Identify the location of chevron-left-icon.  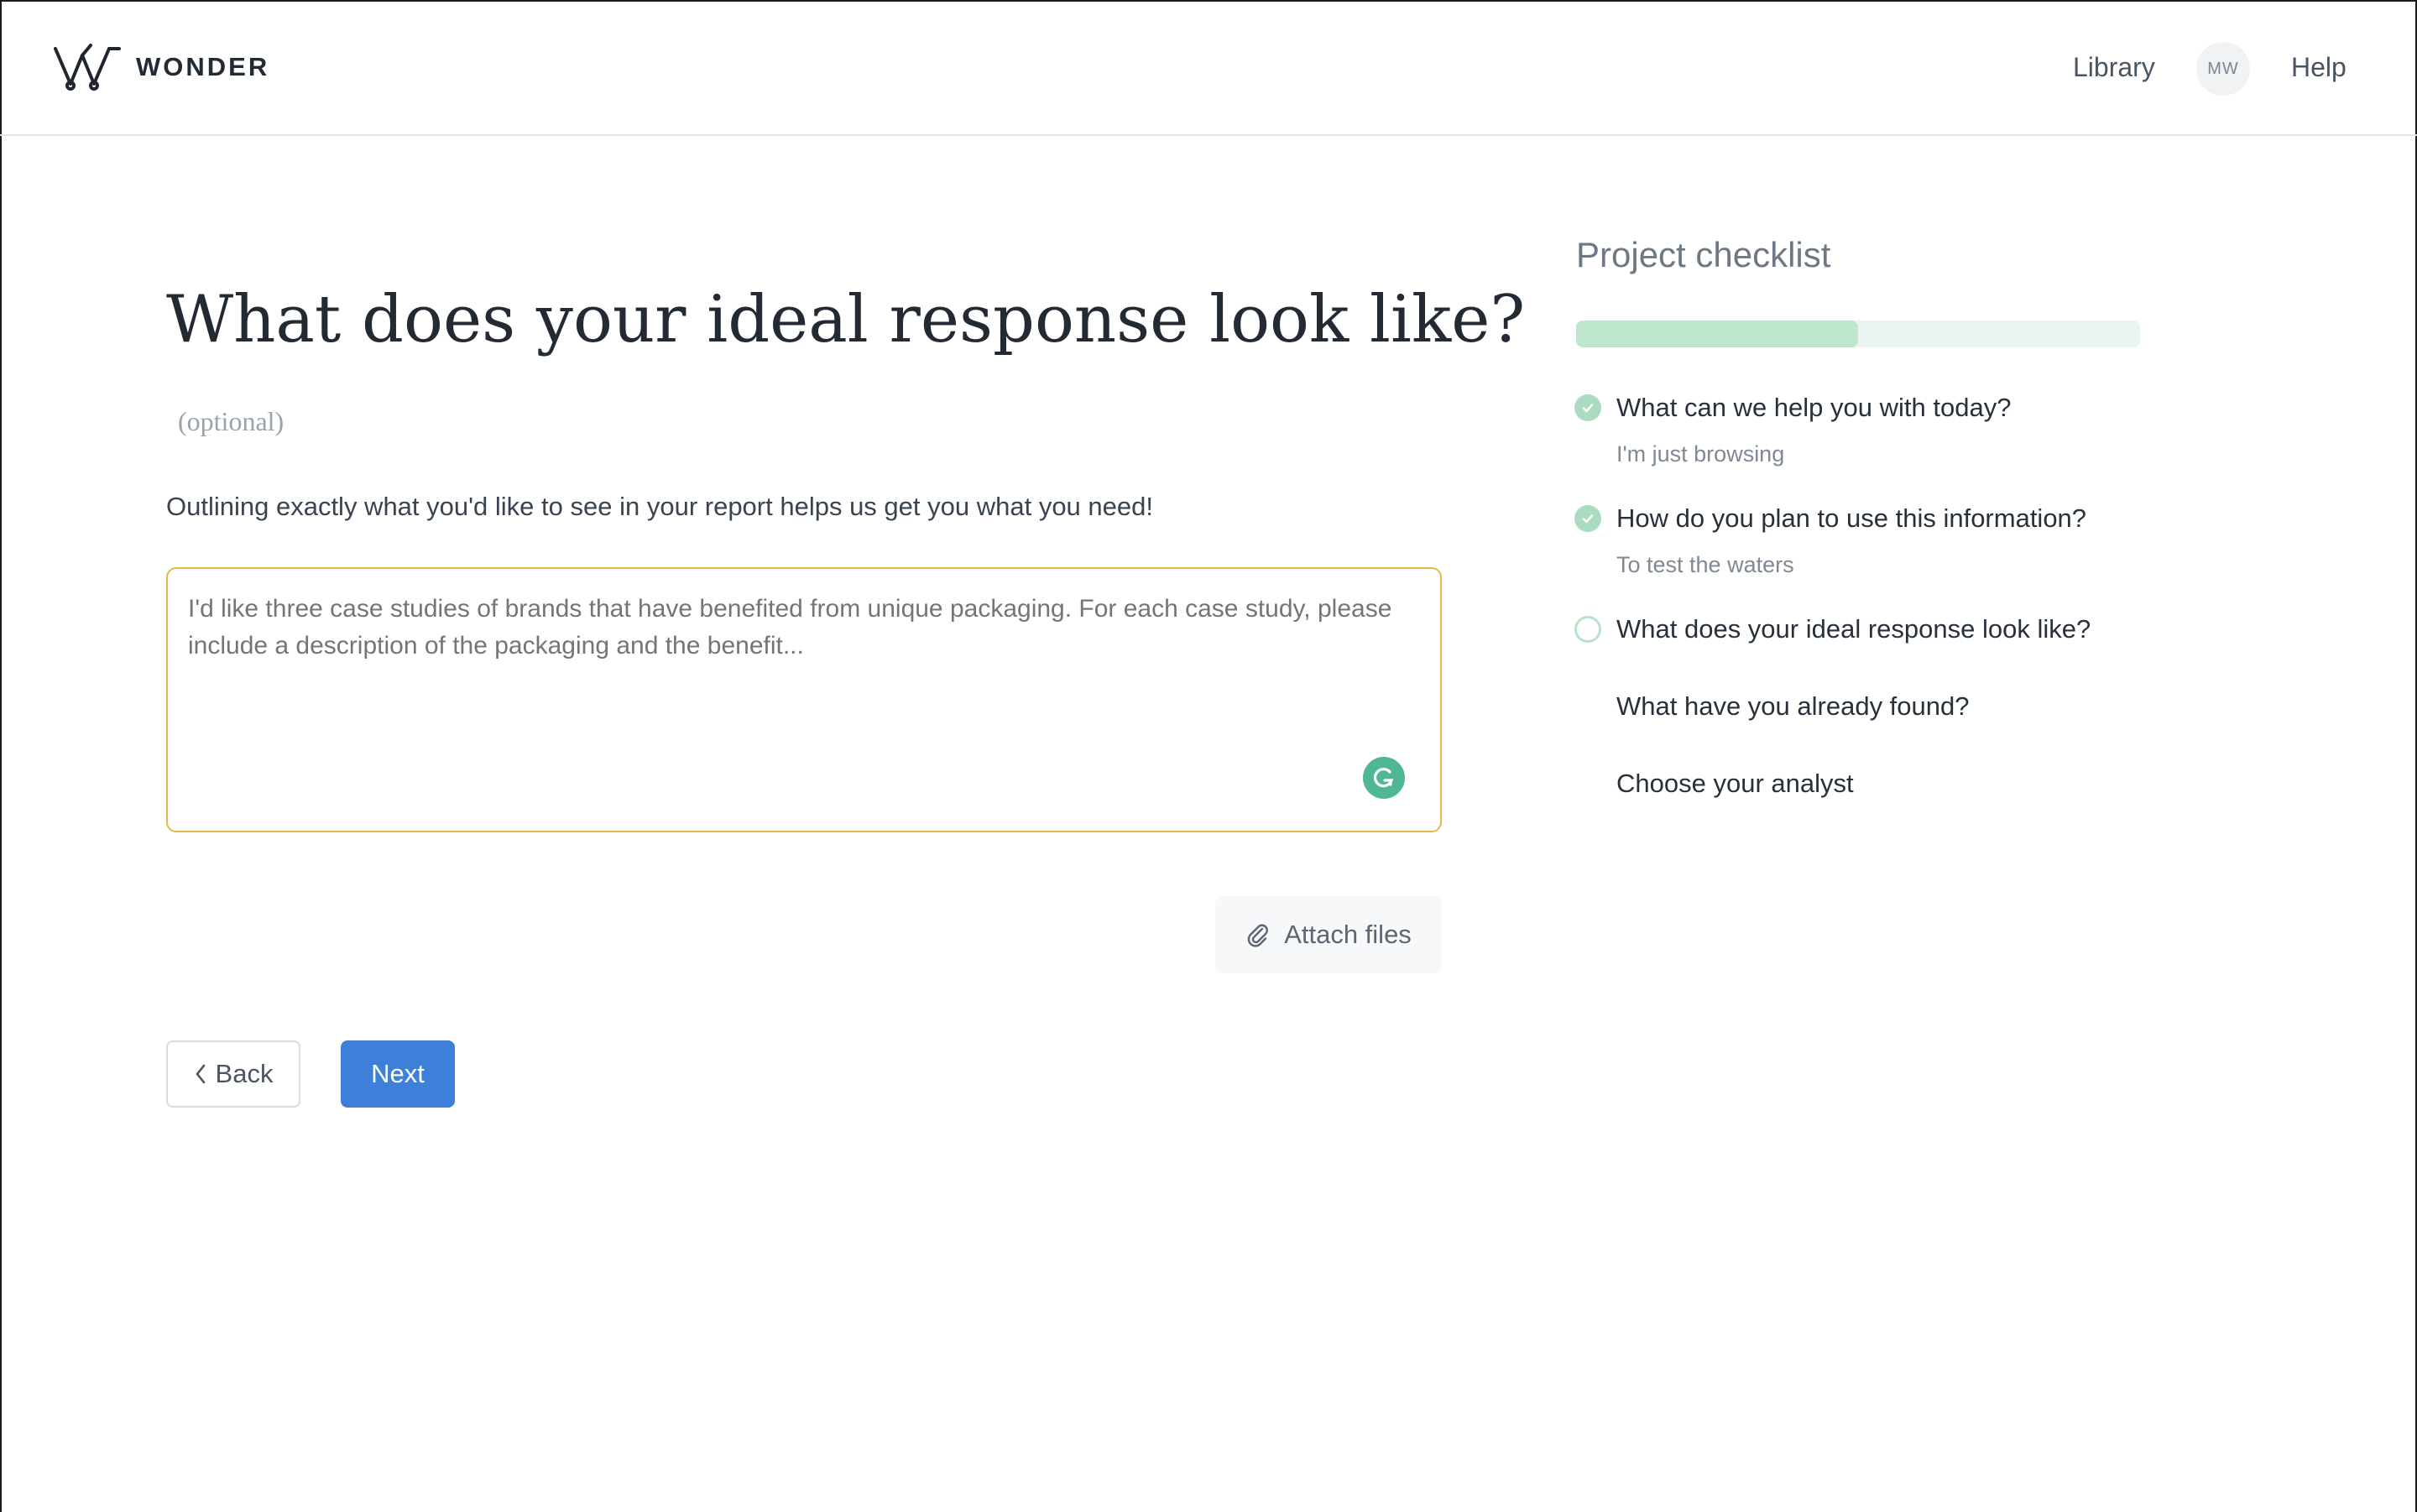
(200, 1074).